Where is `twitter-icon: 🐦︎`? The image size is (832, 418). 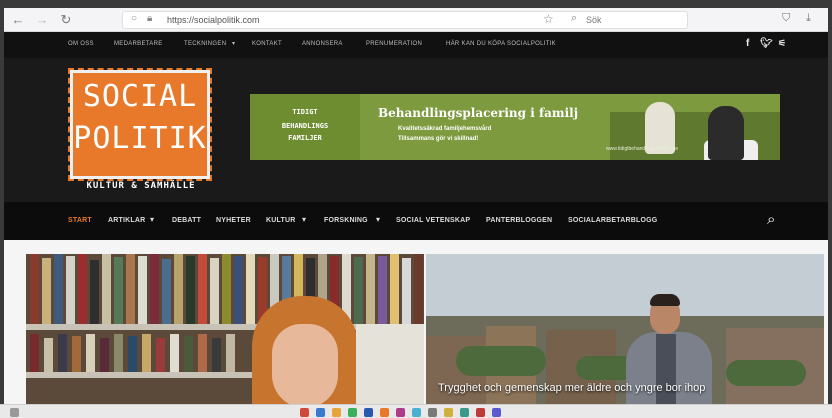
twitter-icon: 🐦︎ is located at coordinates (766, 43).